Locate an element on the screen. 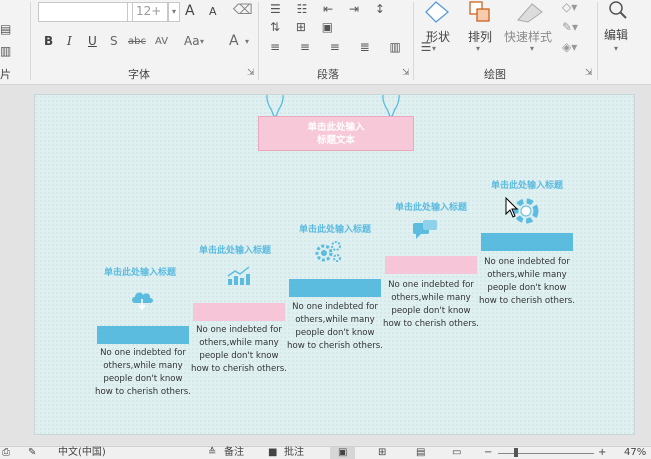 This screenshot has height=459, width=651. font-name-combo is located at coordinates (83, 12).